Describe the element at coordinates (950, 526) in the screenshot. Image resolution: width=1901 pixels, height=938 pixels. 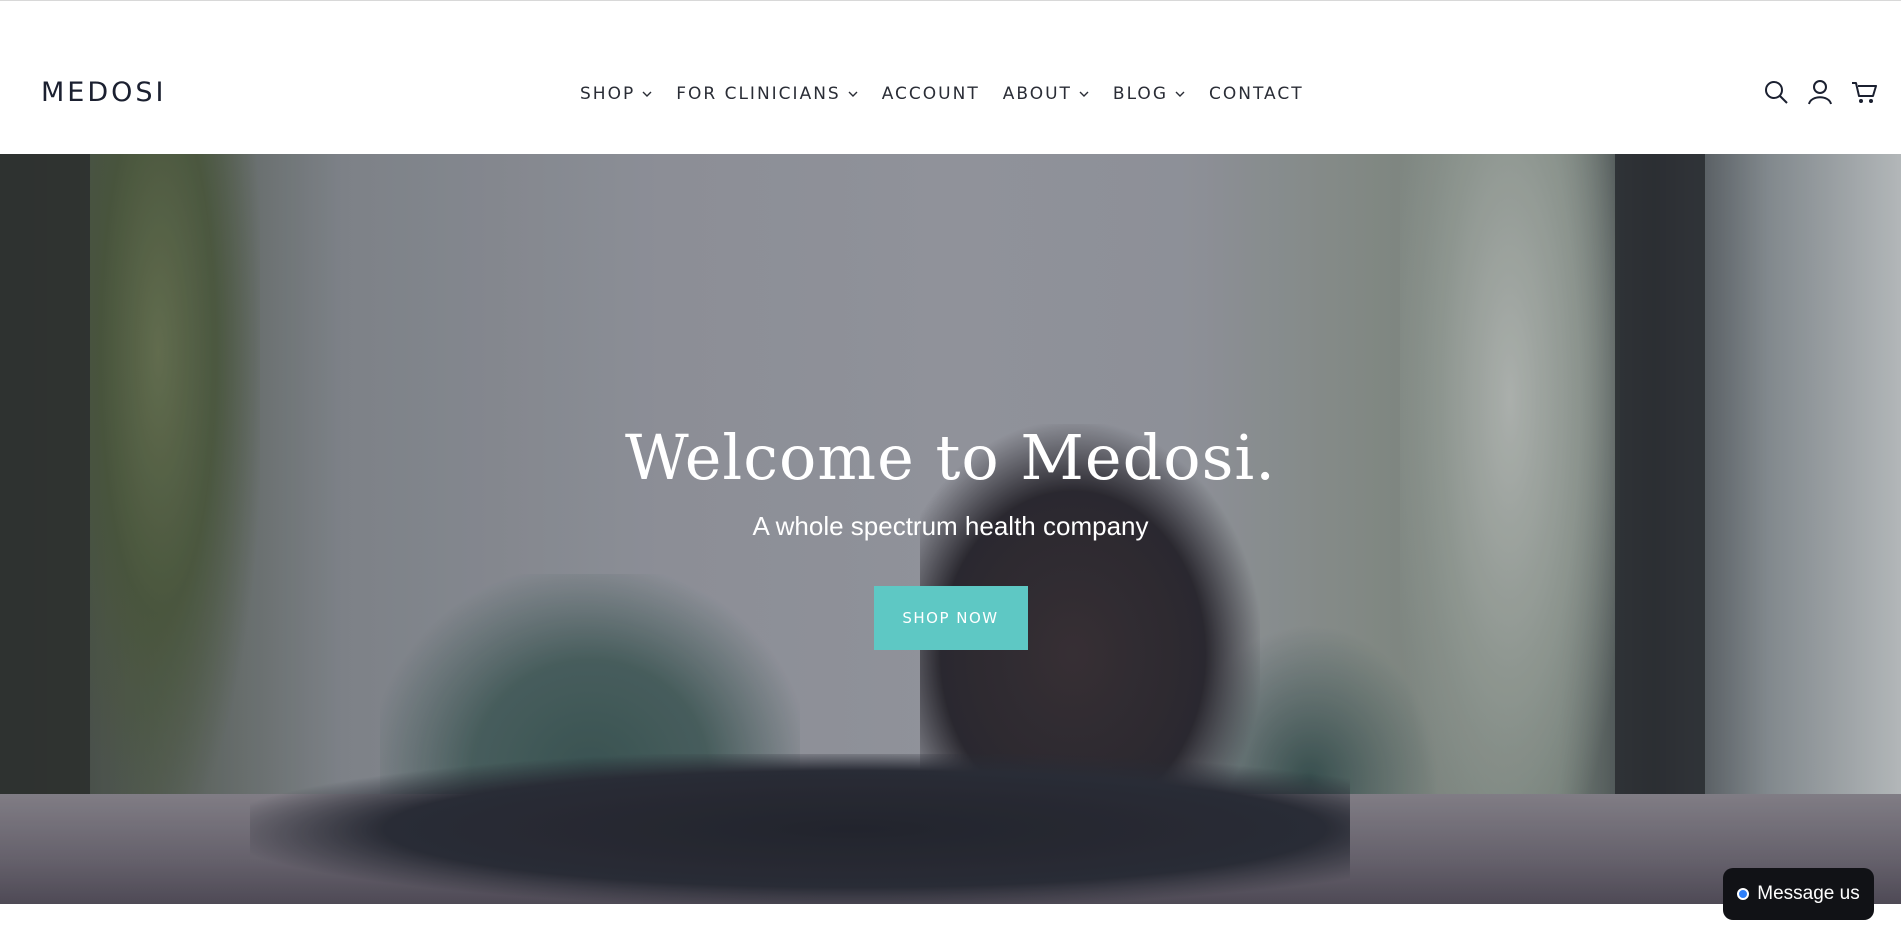
I see `hero-subtitle: A whole spectrum health company` at that location.